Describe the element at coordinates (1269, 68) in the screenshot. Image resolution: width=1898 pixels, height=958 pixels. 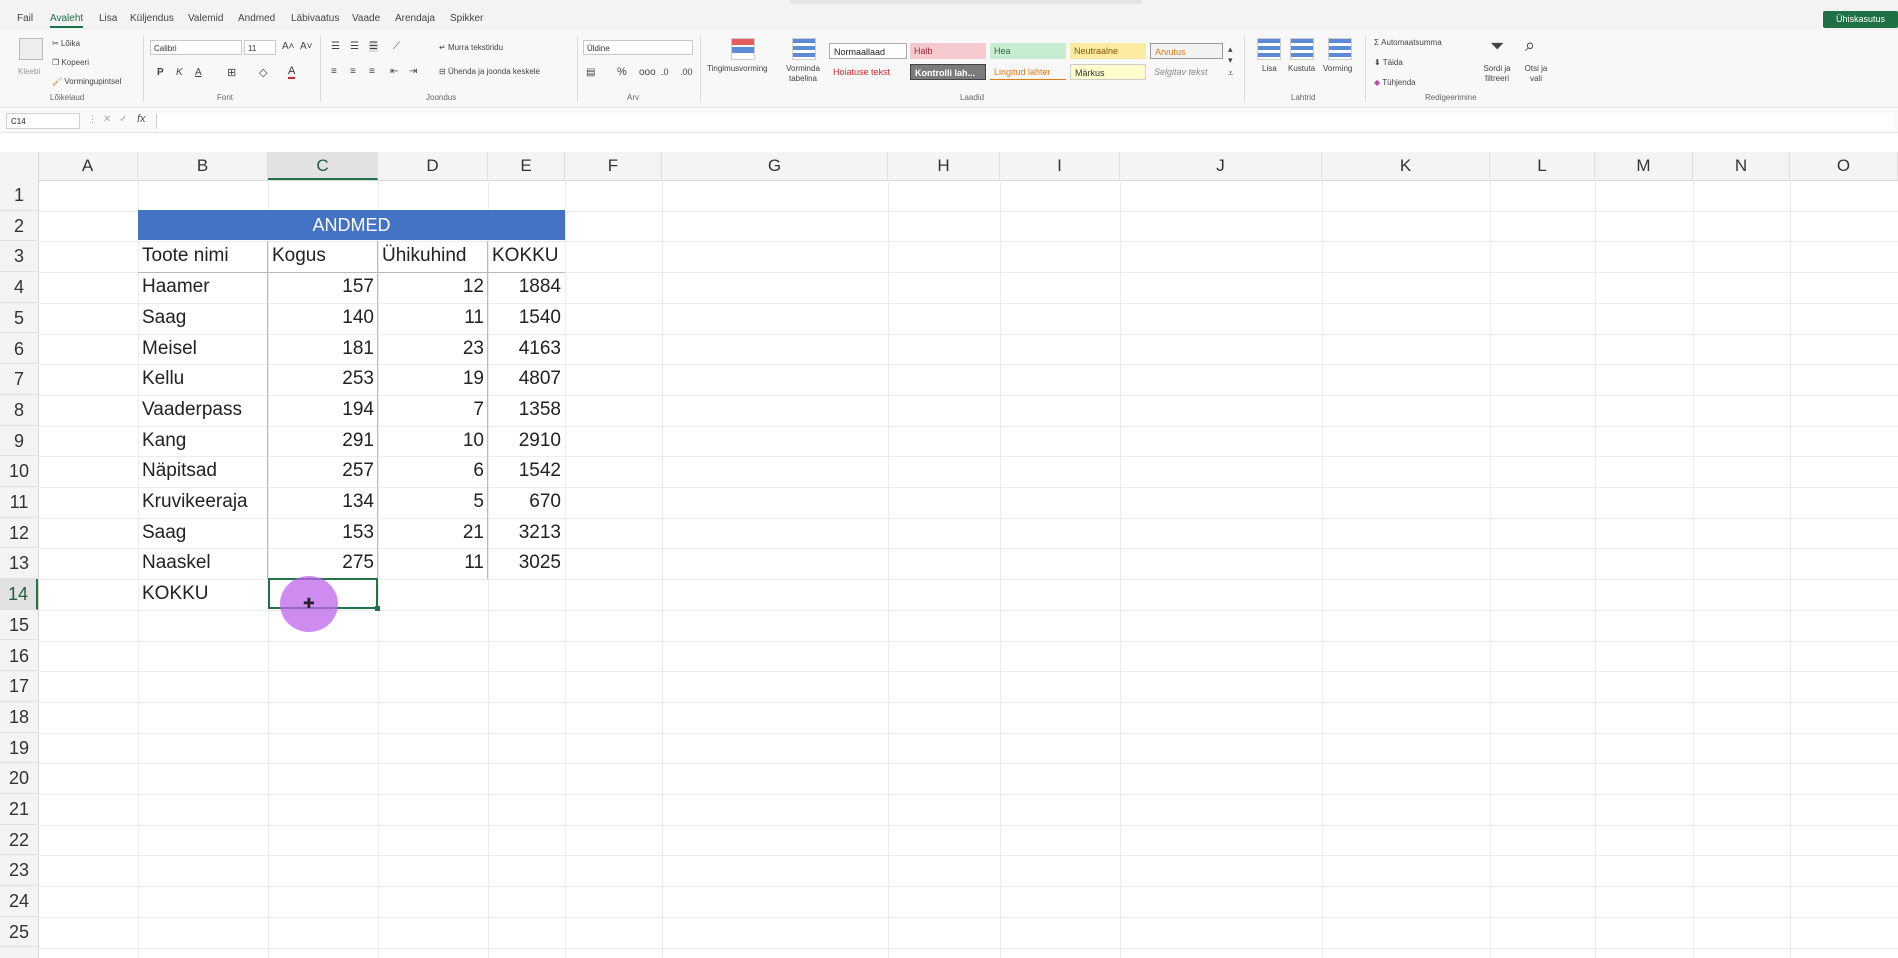
I see `insert-cells-button: Lisa` at that location.